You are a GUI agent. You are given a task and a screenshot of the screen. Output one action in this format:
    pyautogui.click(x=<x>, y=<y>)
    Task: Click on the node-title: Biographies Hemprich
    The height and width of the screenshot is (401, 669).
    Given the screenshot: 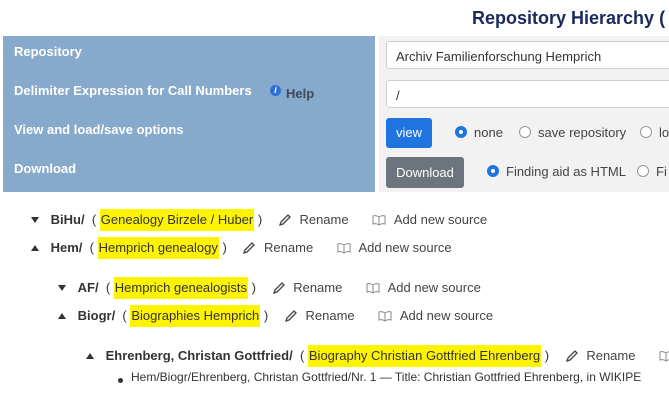 What is the action you would take?
    pyautogui.click(x=195, y=315)
    